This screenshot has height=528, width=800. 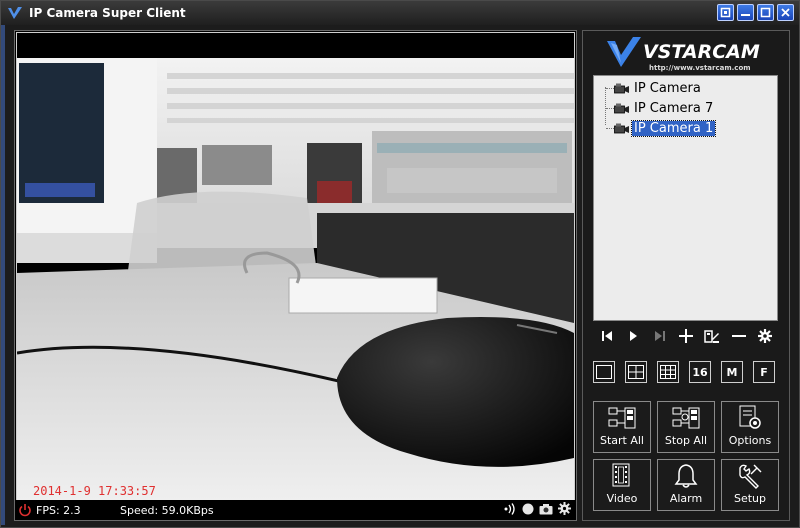 What do you see at coordinates (537, 510) in the screenshot?
I see `video-status-icons` at bounding box center [537, 510].